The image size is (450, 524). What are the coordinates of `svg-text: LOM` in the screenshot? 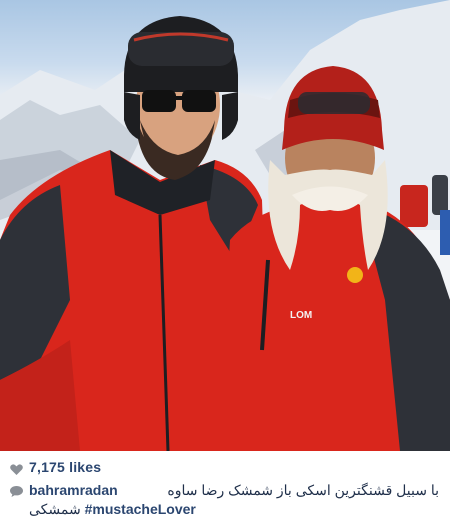 It's located at (301, 315).